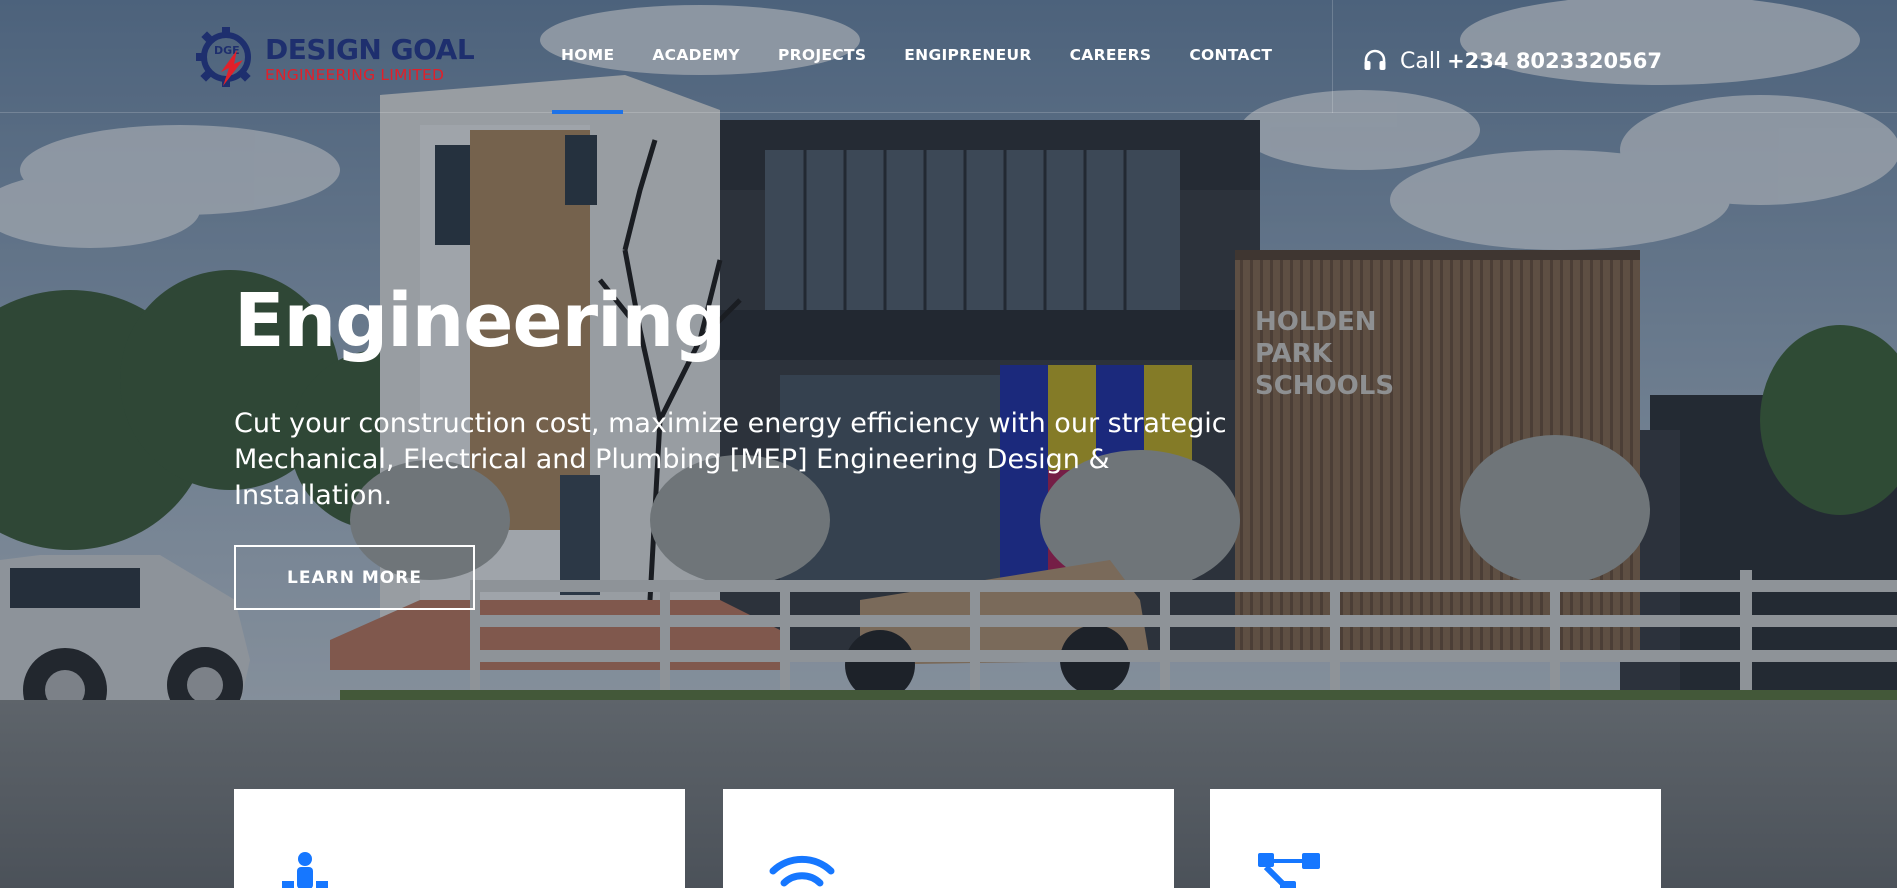 Image resolution: width=1897 pixels, height=888 pixels. I want to click on gear-bolt-logo-icon: DGE, so click(223, 57).